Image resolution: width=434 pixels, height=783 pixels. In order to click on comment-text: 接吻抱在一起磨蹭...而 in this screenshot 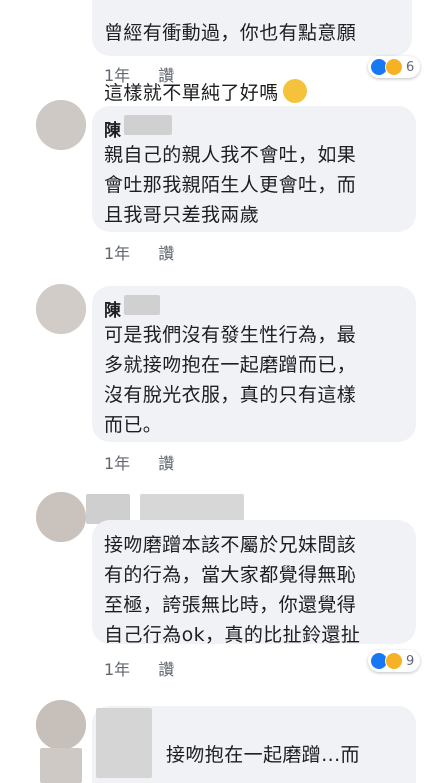, I will do `click(263, 755)`.